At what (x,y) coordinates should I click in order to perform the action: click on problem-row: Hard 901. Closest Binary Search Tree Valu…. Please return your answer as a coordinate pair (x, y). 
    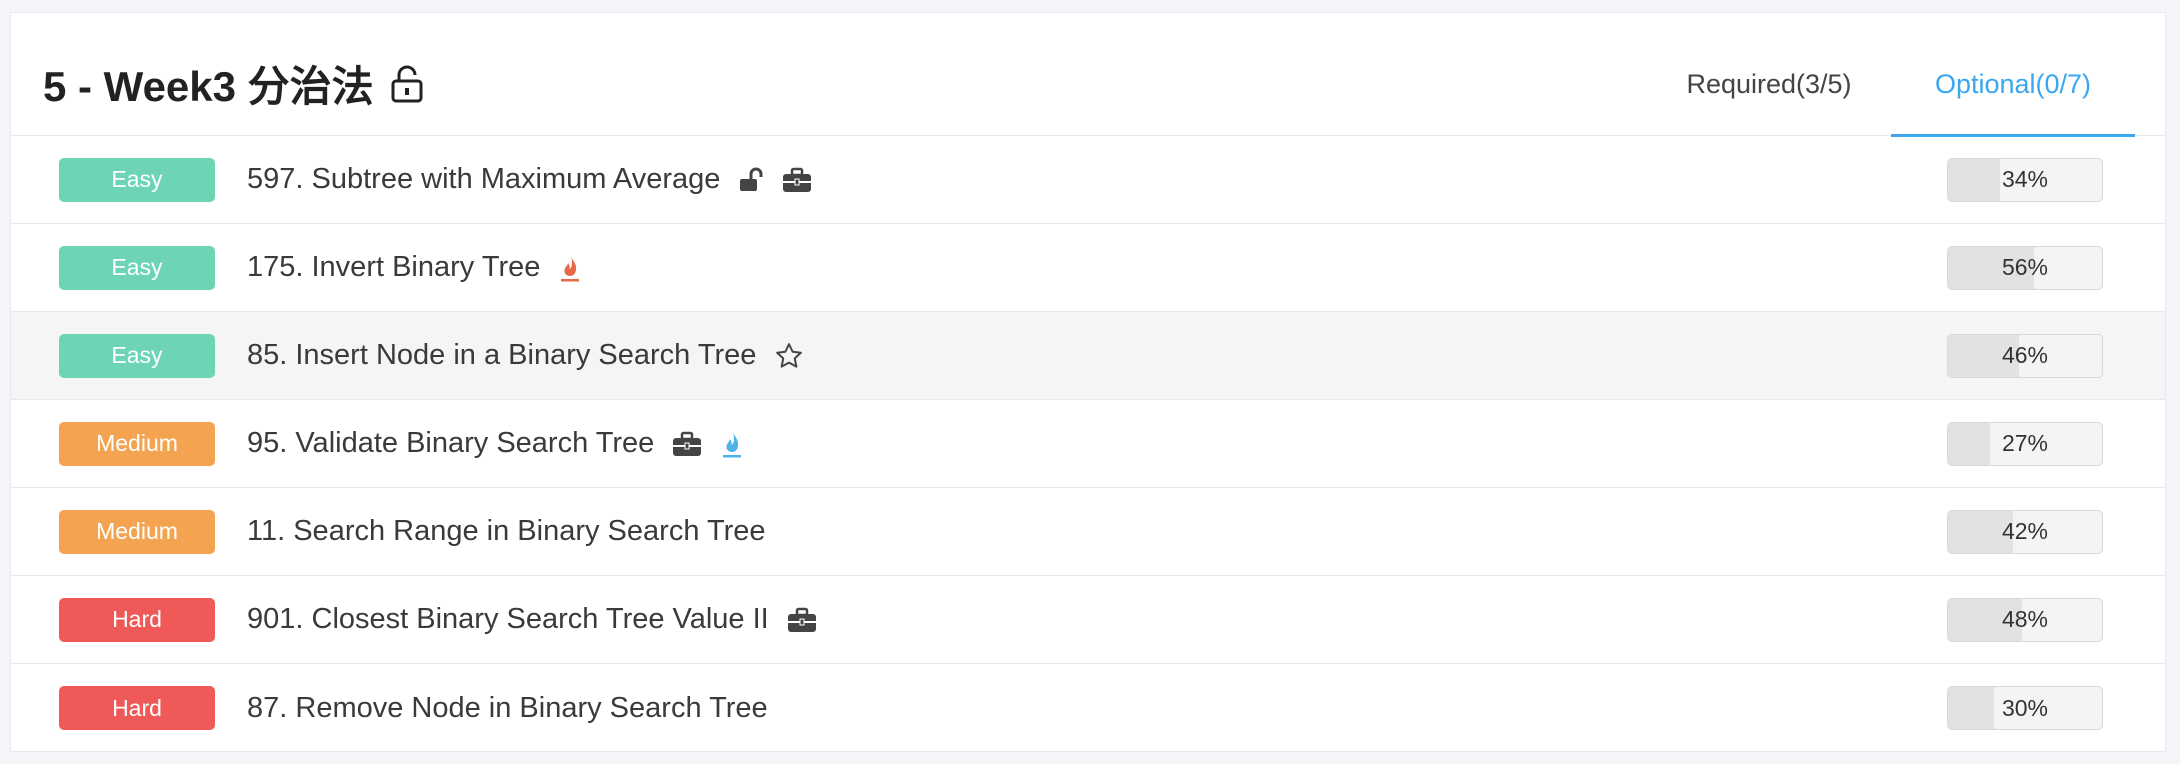
    Looking at the image, I should click on (1088, 620).